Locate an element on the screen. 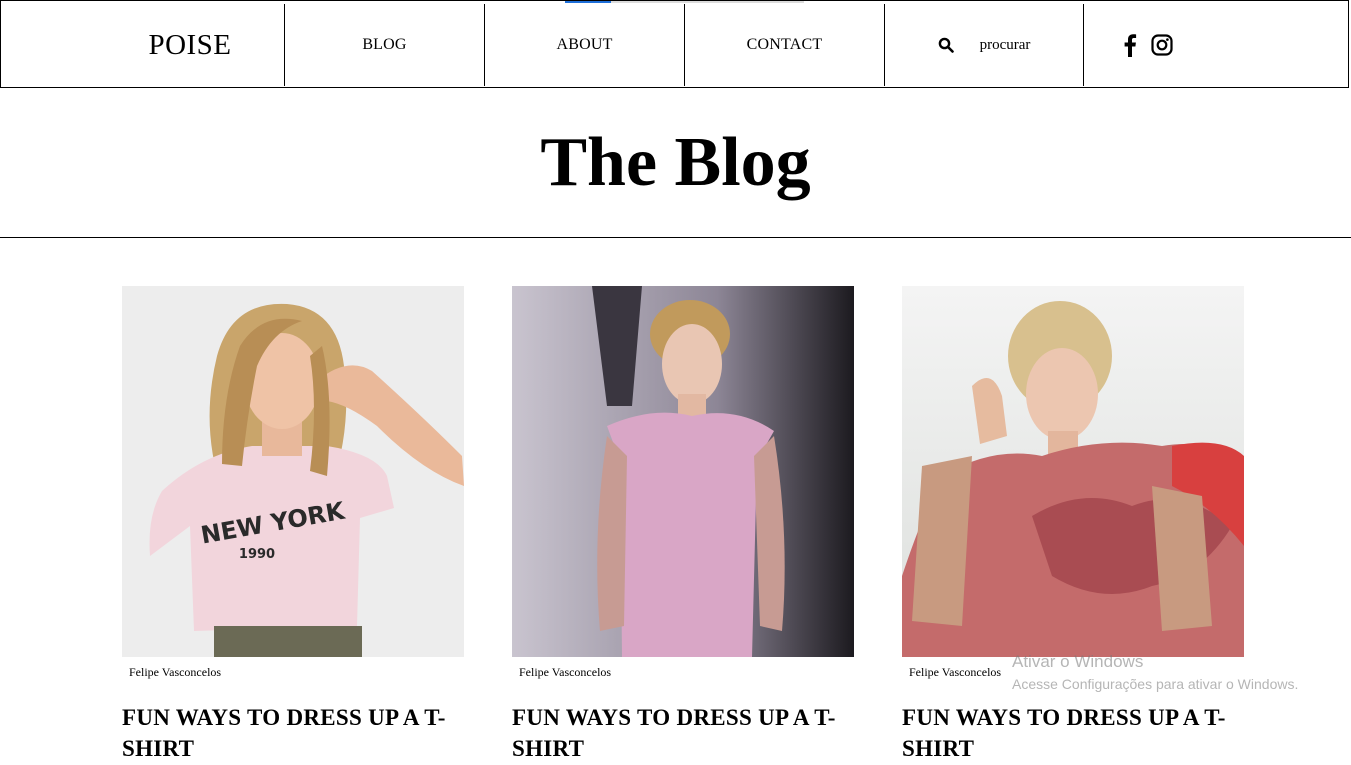 The width and height of the screenshot is (1351, 765). facebook-icon is located at coordinates (1130, 45).